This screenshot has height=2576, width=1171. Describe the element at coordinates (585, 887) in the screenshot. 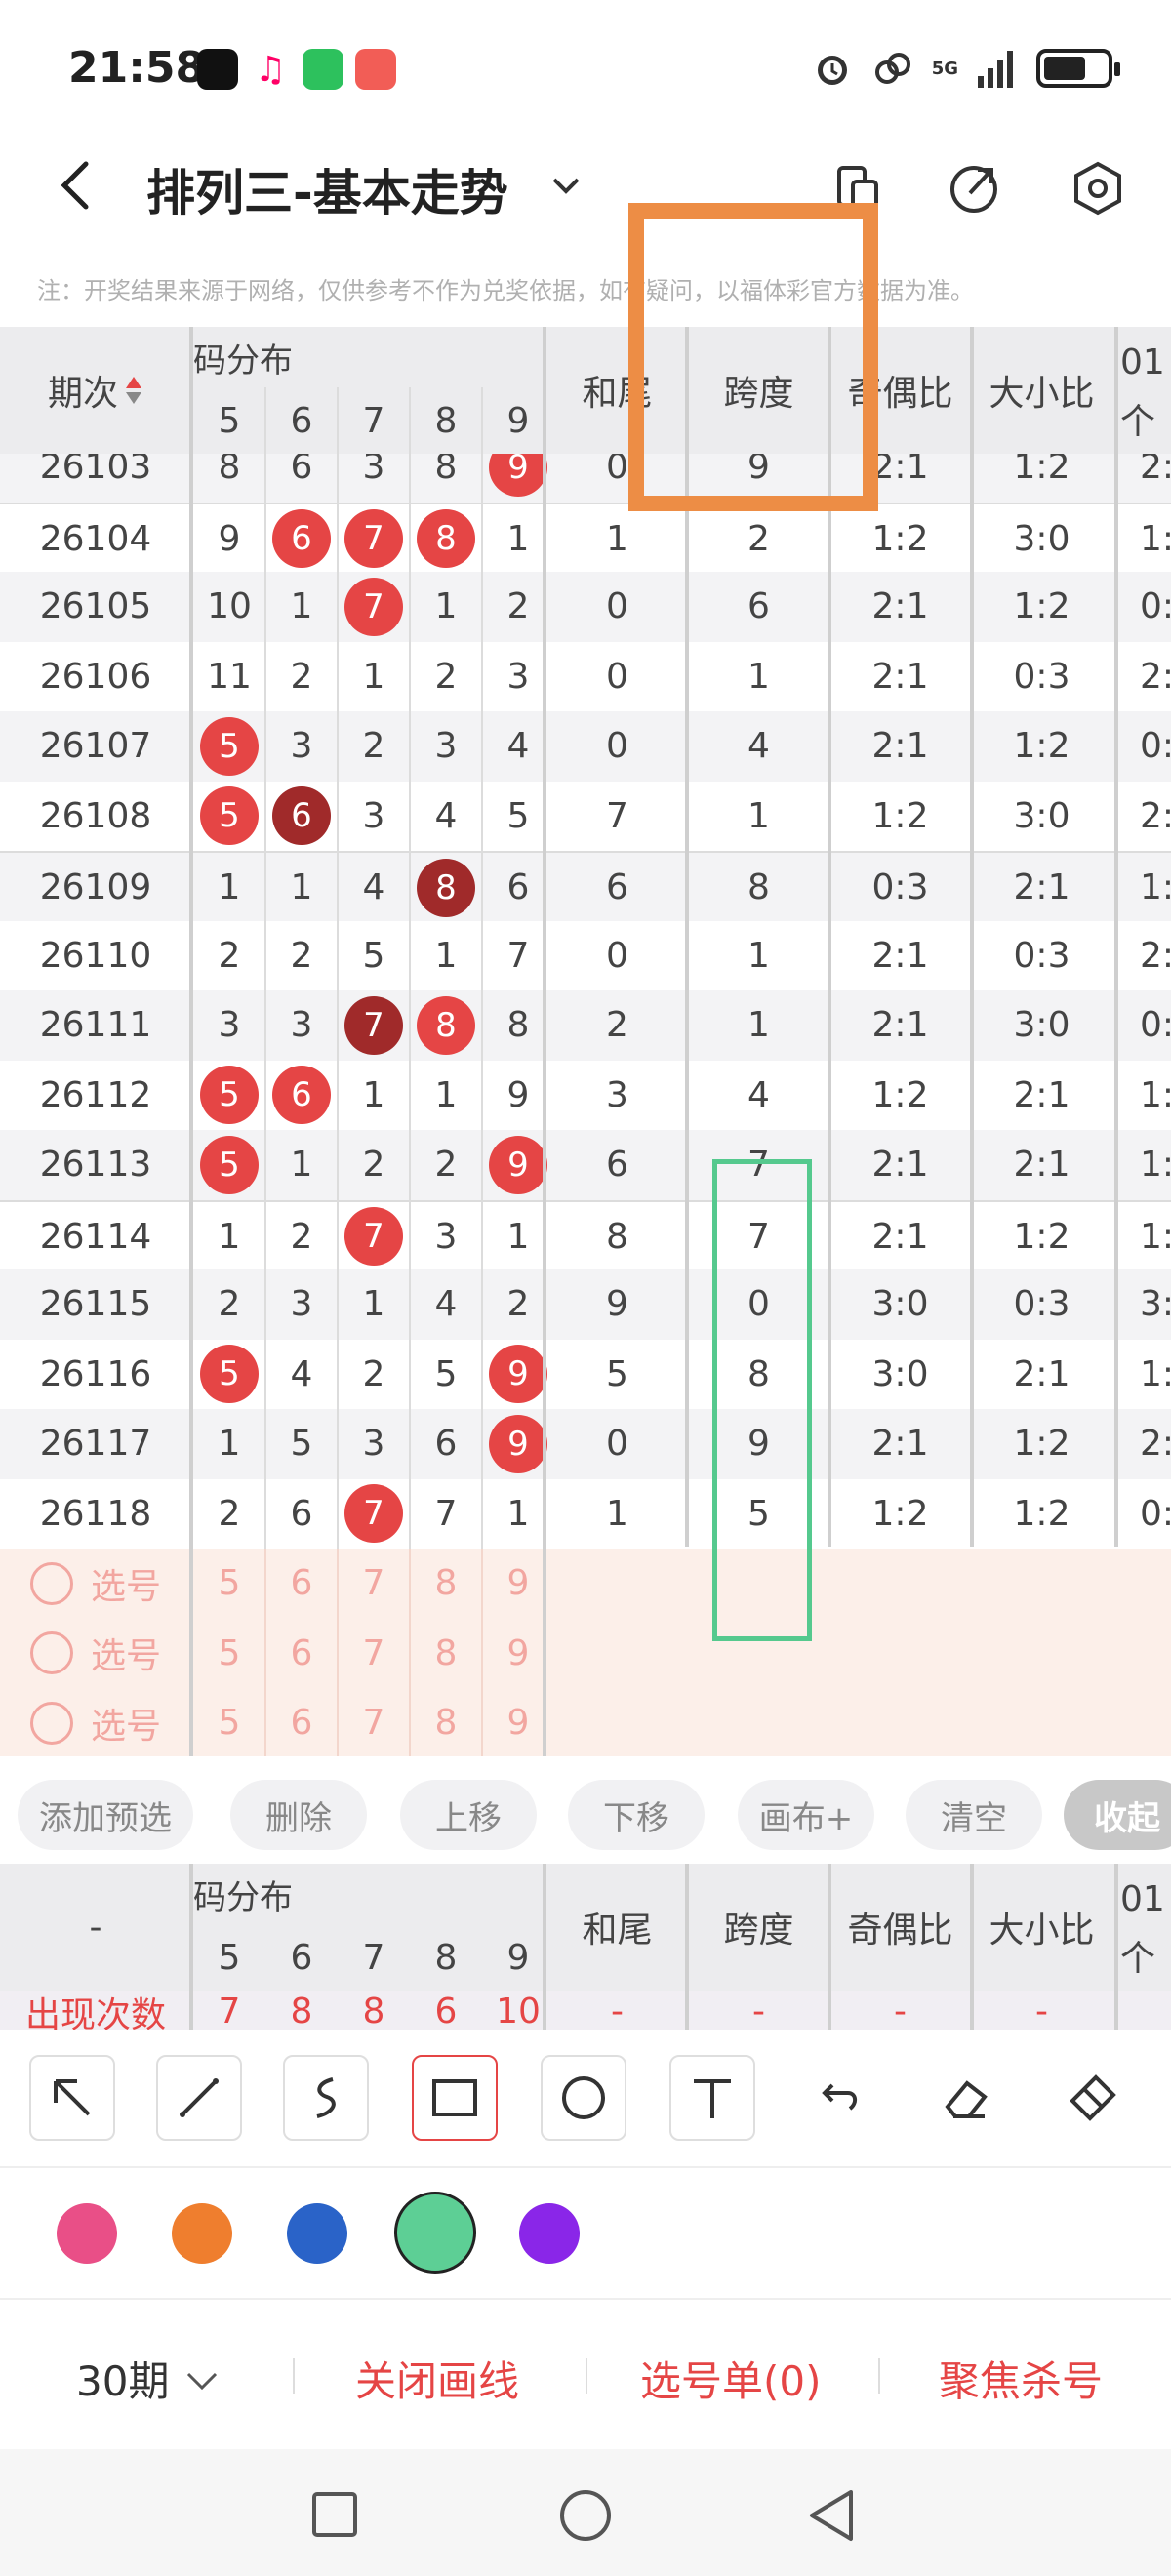

I see `table-row: 26109 1 1 4 8 6 6 8 0:3 2:1 1:` at that location.